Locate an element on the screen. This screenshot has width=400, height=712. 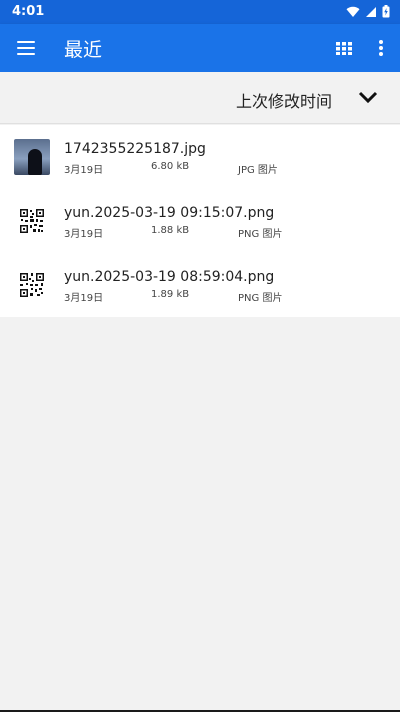
menu-icon is located at coordinates (26, 48).